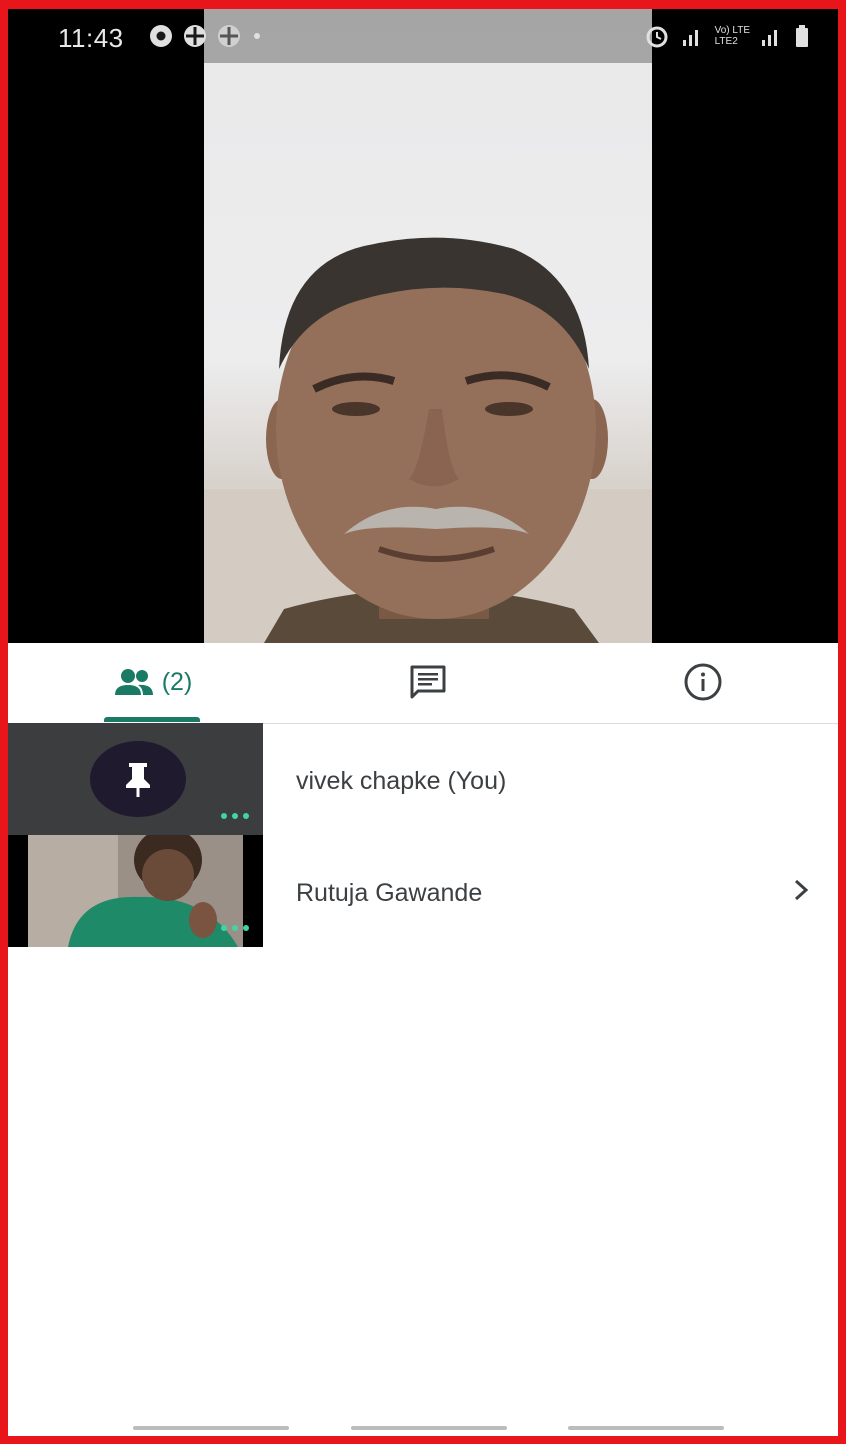 Image resolution: width=846 pixels, height=1444 pixels. I want to click on network-label-top: Vo) LTE, so click(732, 30).